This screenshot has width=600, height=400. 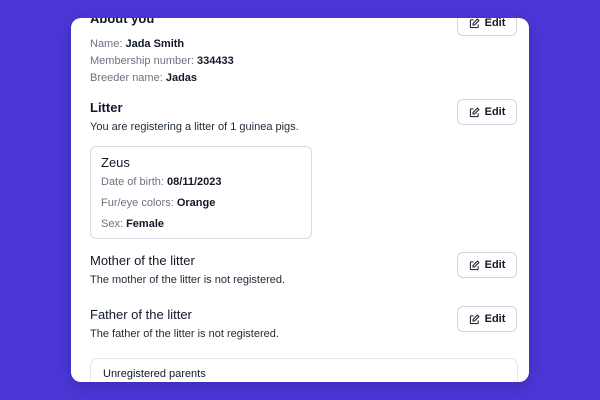 I want to click on unregistered-parents-panel: Unregistered parents, so click(x=304, y=370).